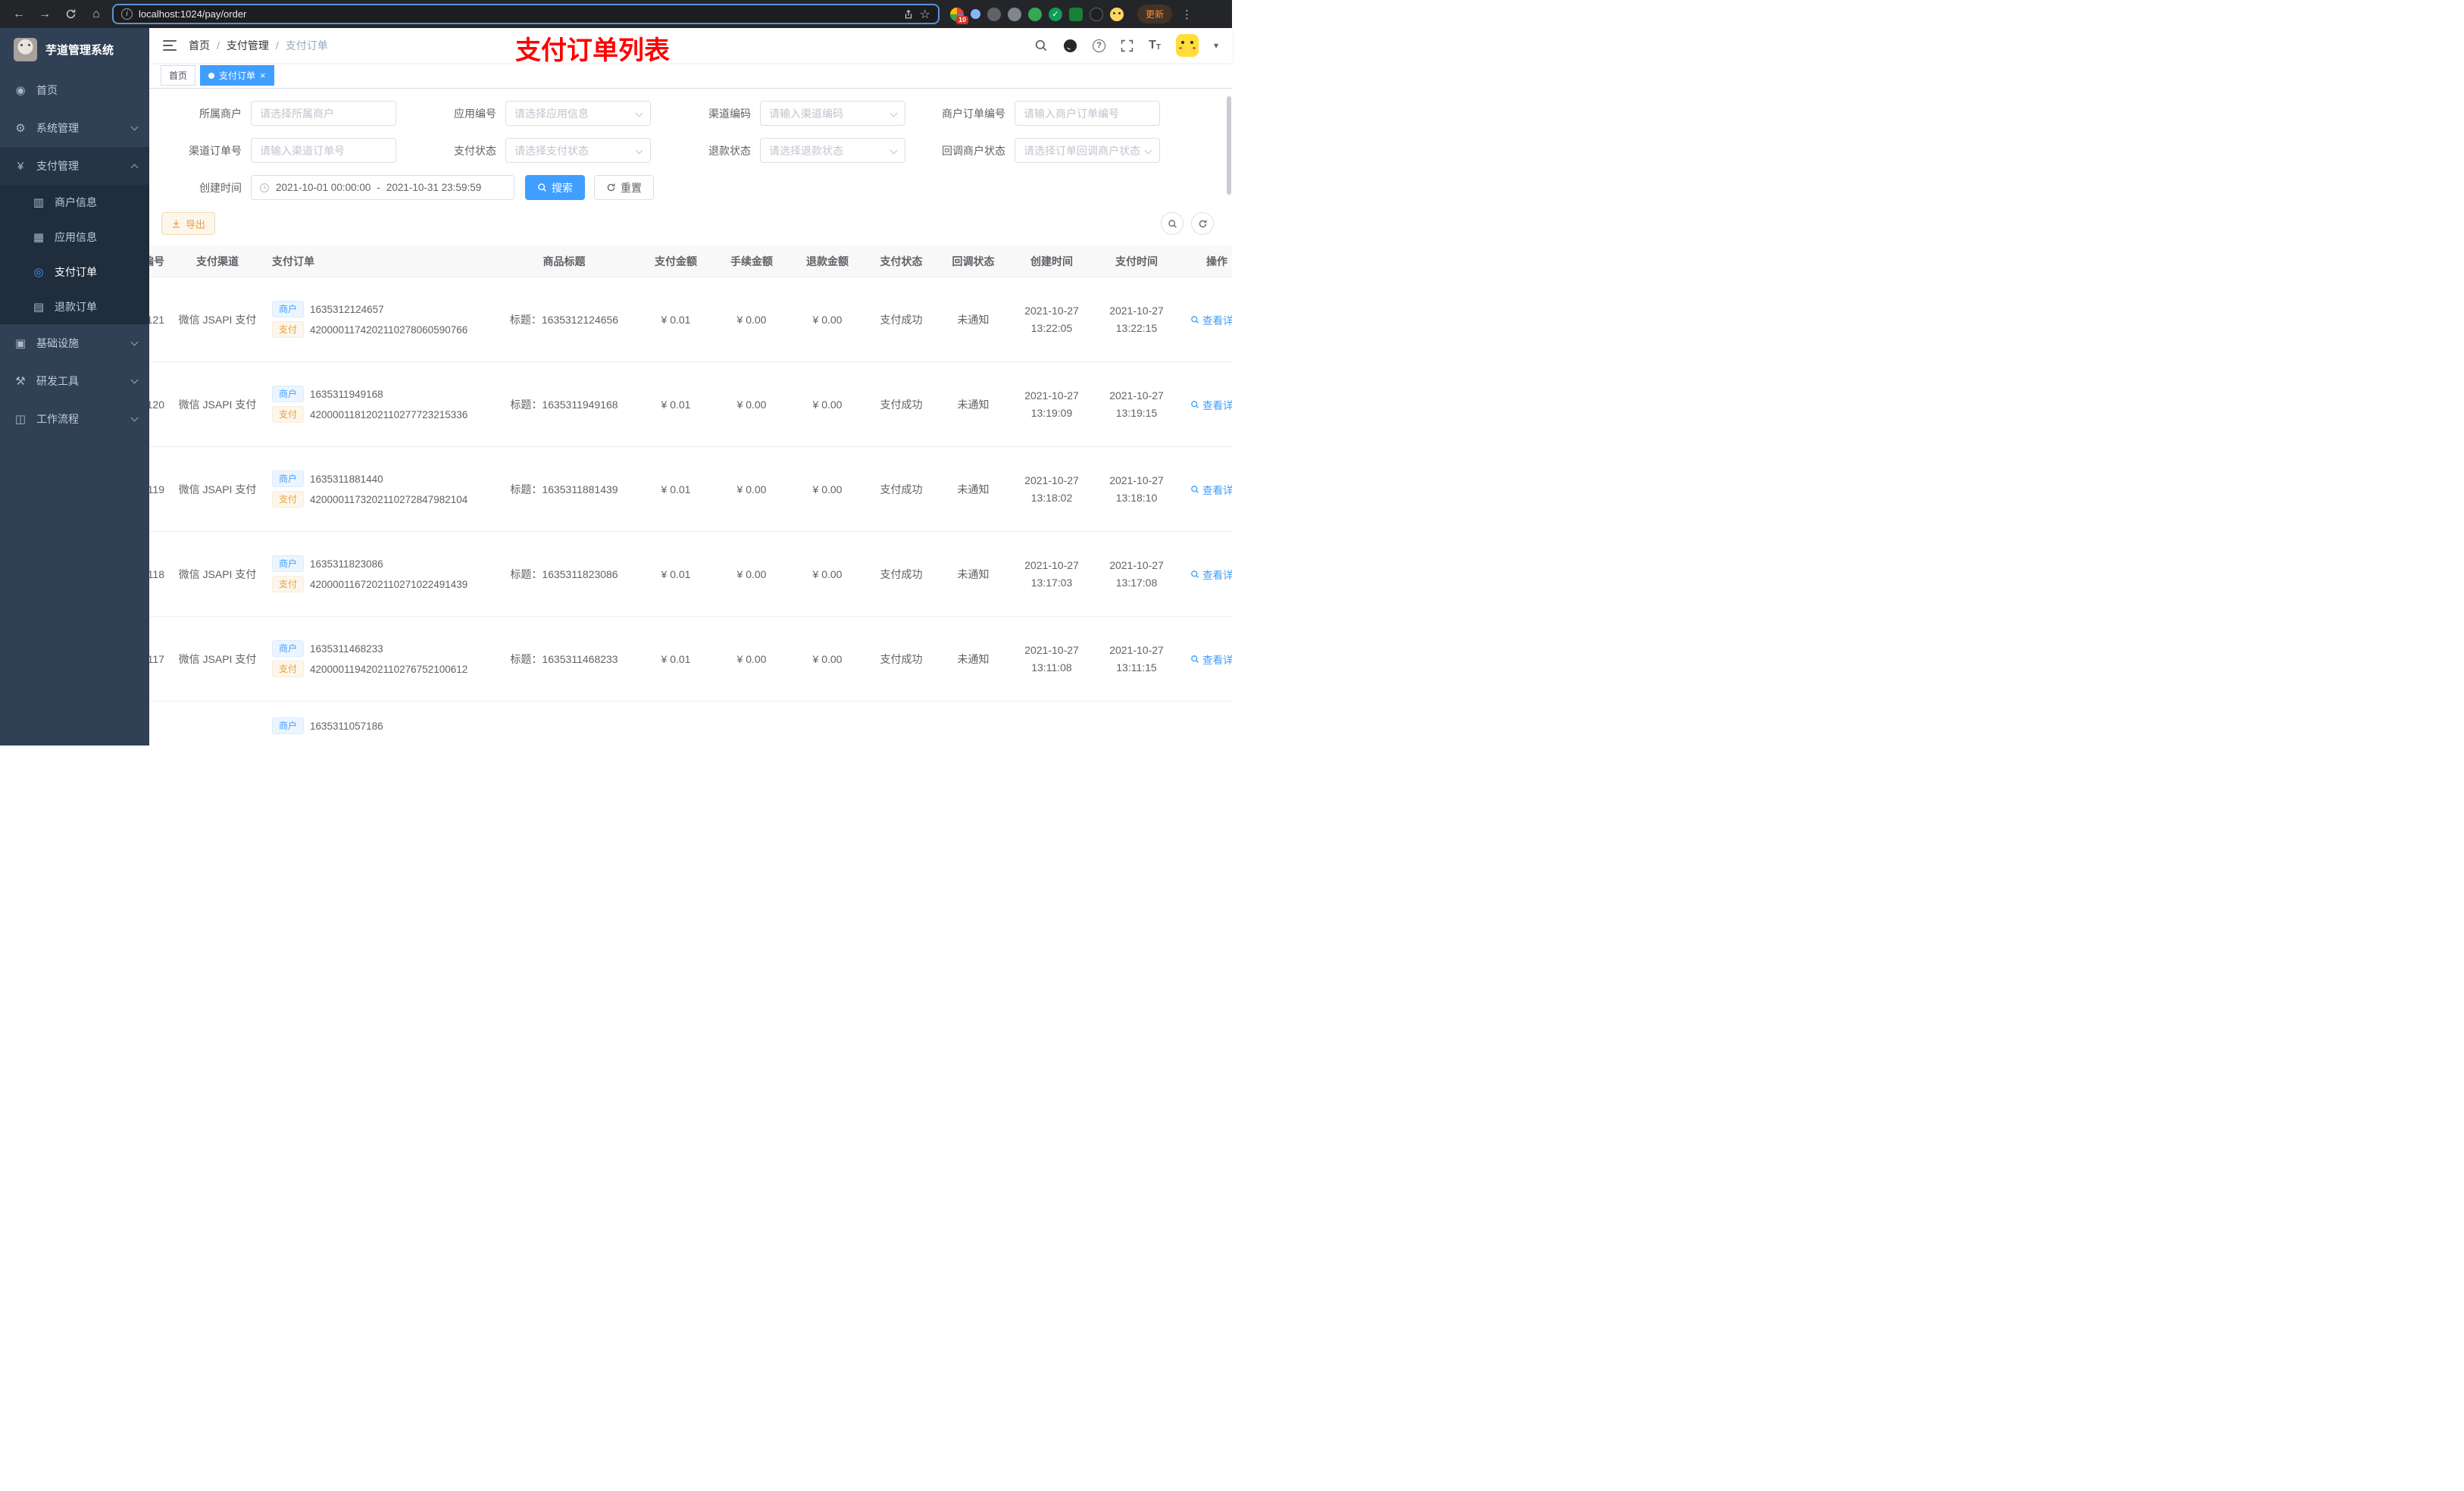 The image size is (2464, 1491). I want to click on reload-icon, so click(70, 14).